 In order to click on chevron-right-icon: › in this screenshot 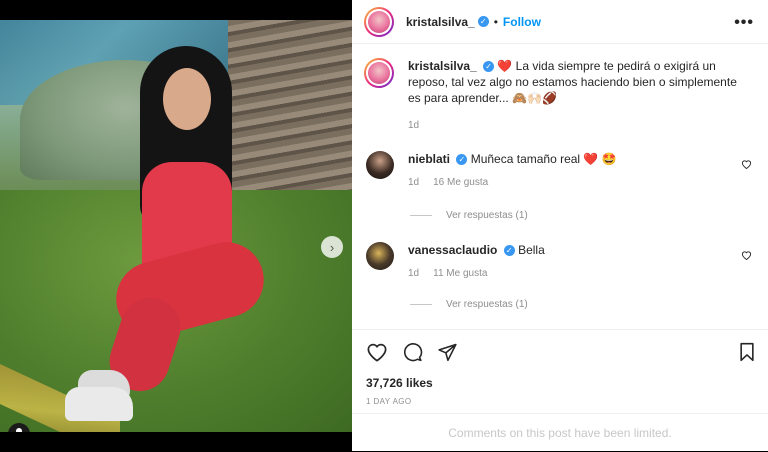, I will do `click(332, 247)`.